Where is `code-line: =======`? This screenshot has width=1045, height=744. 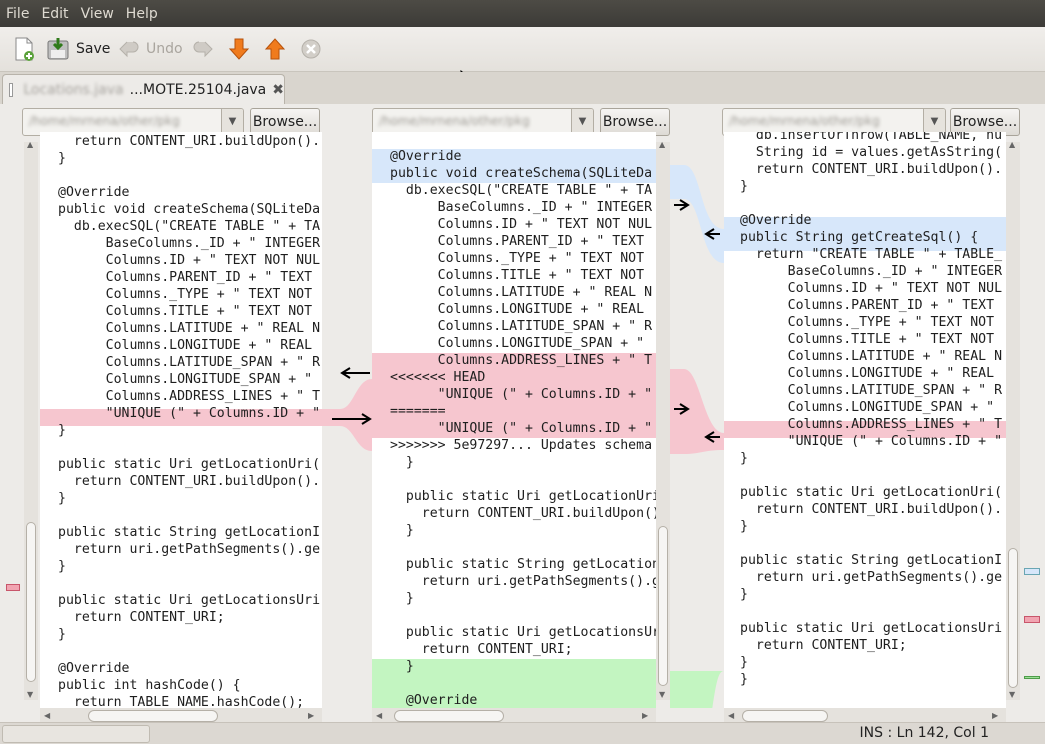 code-line: ======= is located at coordinates (418, 411).